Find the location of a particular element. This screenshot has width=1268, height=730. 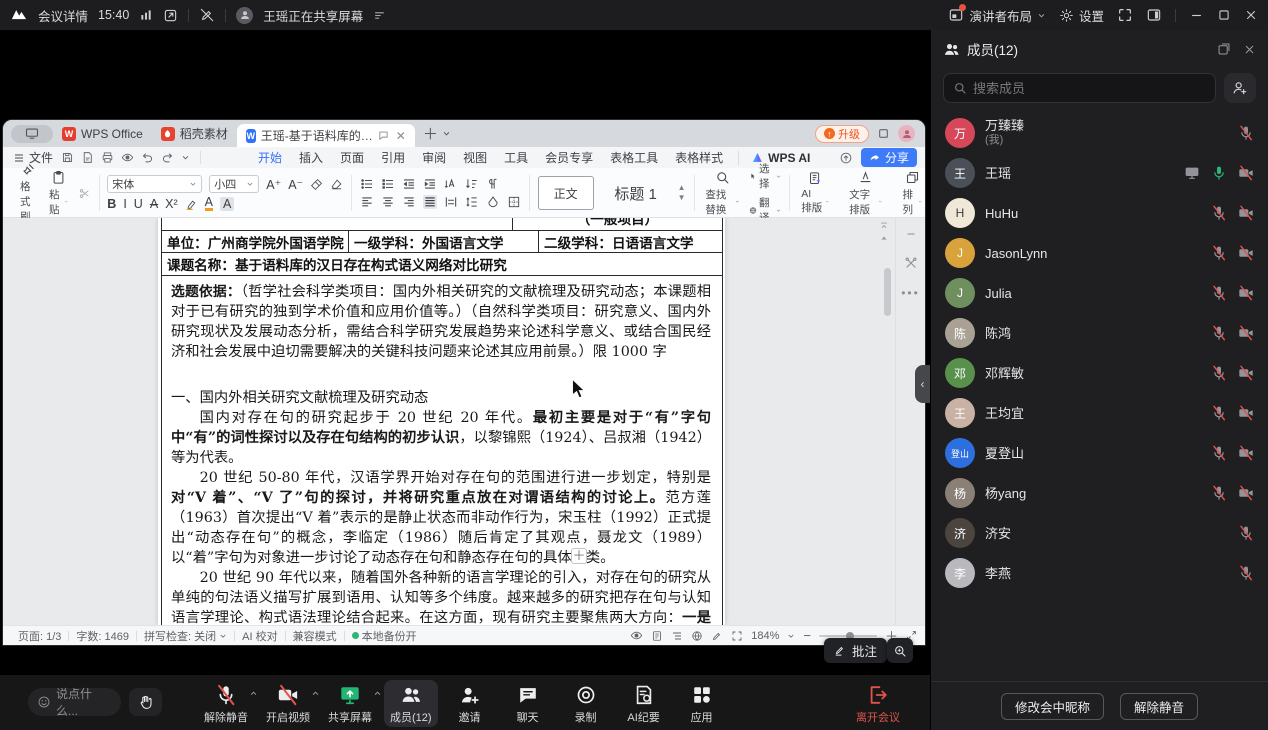

close-button is located at coordinates (1251, 15).